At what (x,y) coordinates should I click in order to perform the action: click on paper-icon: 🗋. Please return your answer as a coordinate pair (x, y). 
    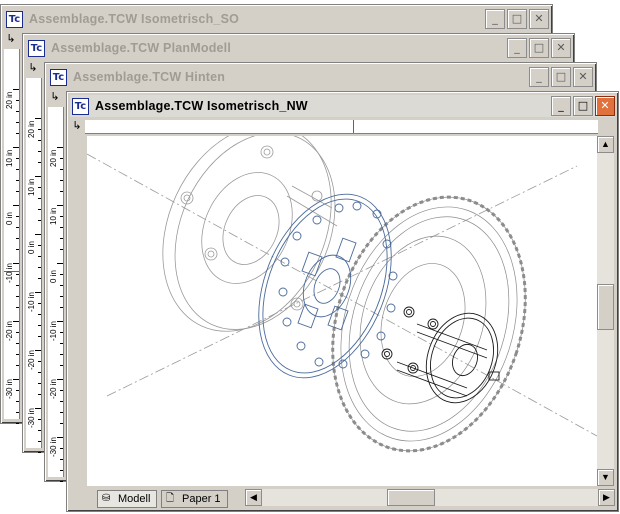
    Looking at the image, I should click on (170, 498).